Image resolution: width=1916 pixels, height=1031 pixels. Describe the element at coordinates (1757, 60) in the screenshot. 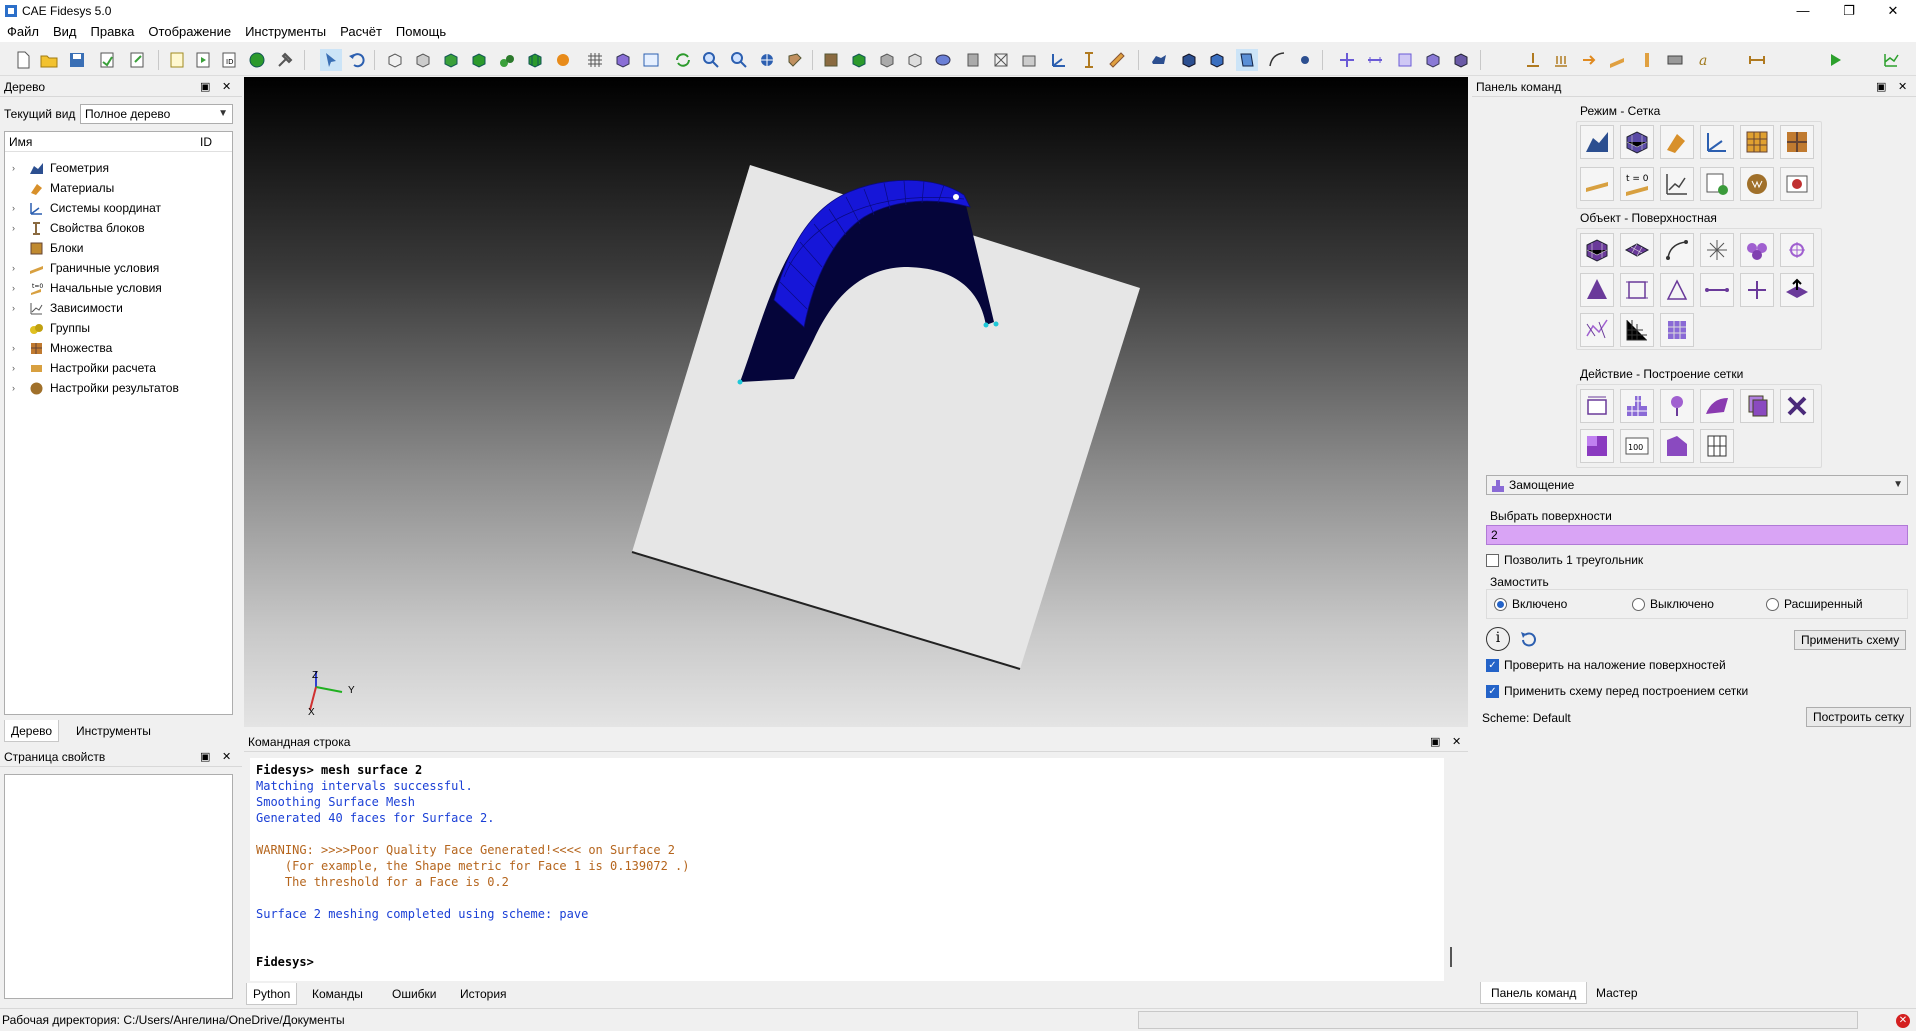

I see `expand-toolbar-icon` at that location.